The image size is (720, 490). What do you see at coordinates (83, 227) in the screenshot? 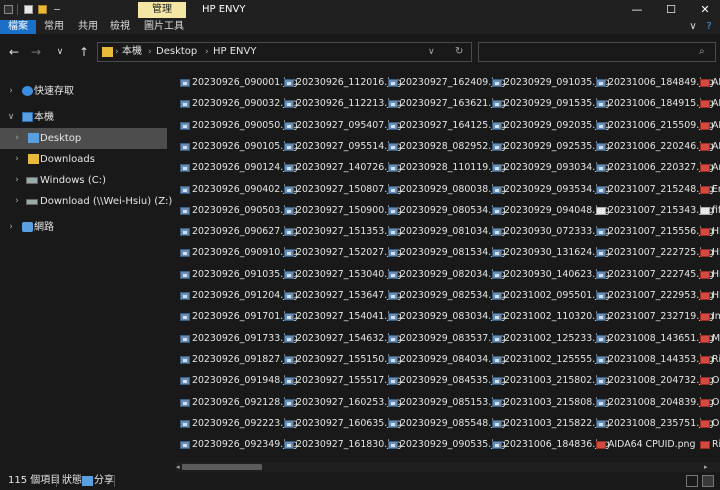
I see `sidebar-item-network: › 網路` at bounding box center [83, 227].